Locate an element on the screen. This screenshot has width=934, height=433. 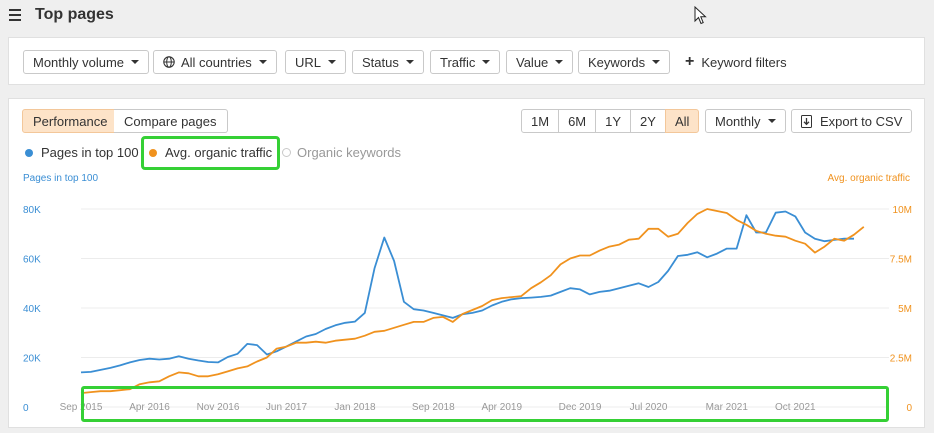
menu-icon is located at coordinates (15, 15).